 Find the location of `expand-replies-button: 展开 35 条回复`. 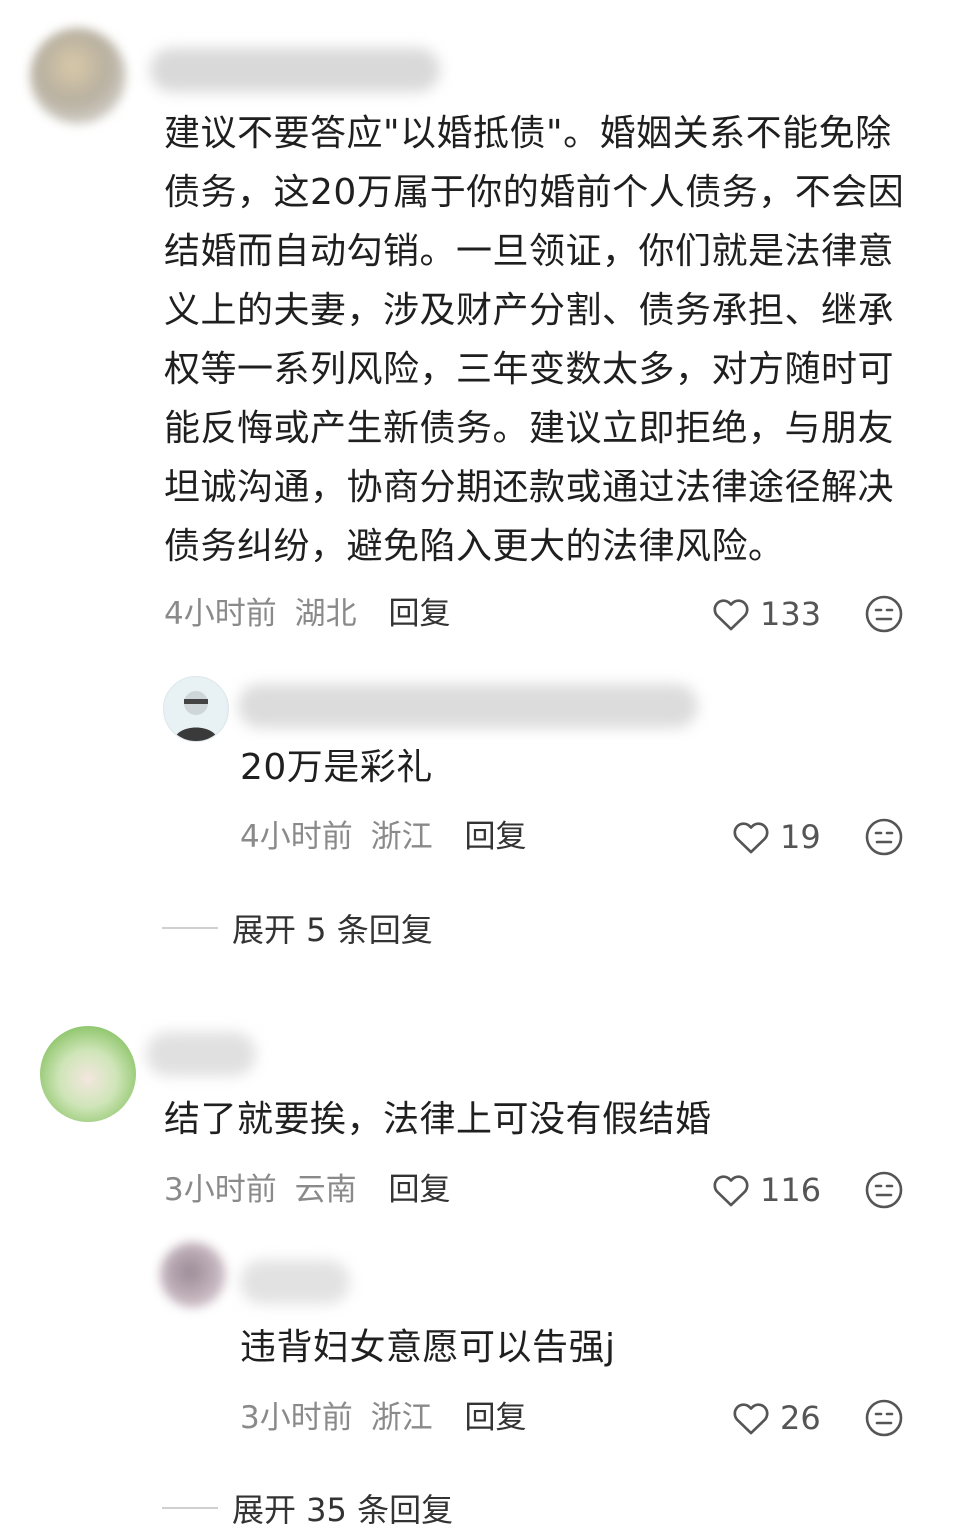

expand-replies-button: 展开 35 条回复 is located at coordinates (308, 1508).